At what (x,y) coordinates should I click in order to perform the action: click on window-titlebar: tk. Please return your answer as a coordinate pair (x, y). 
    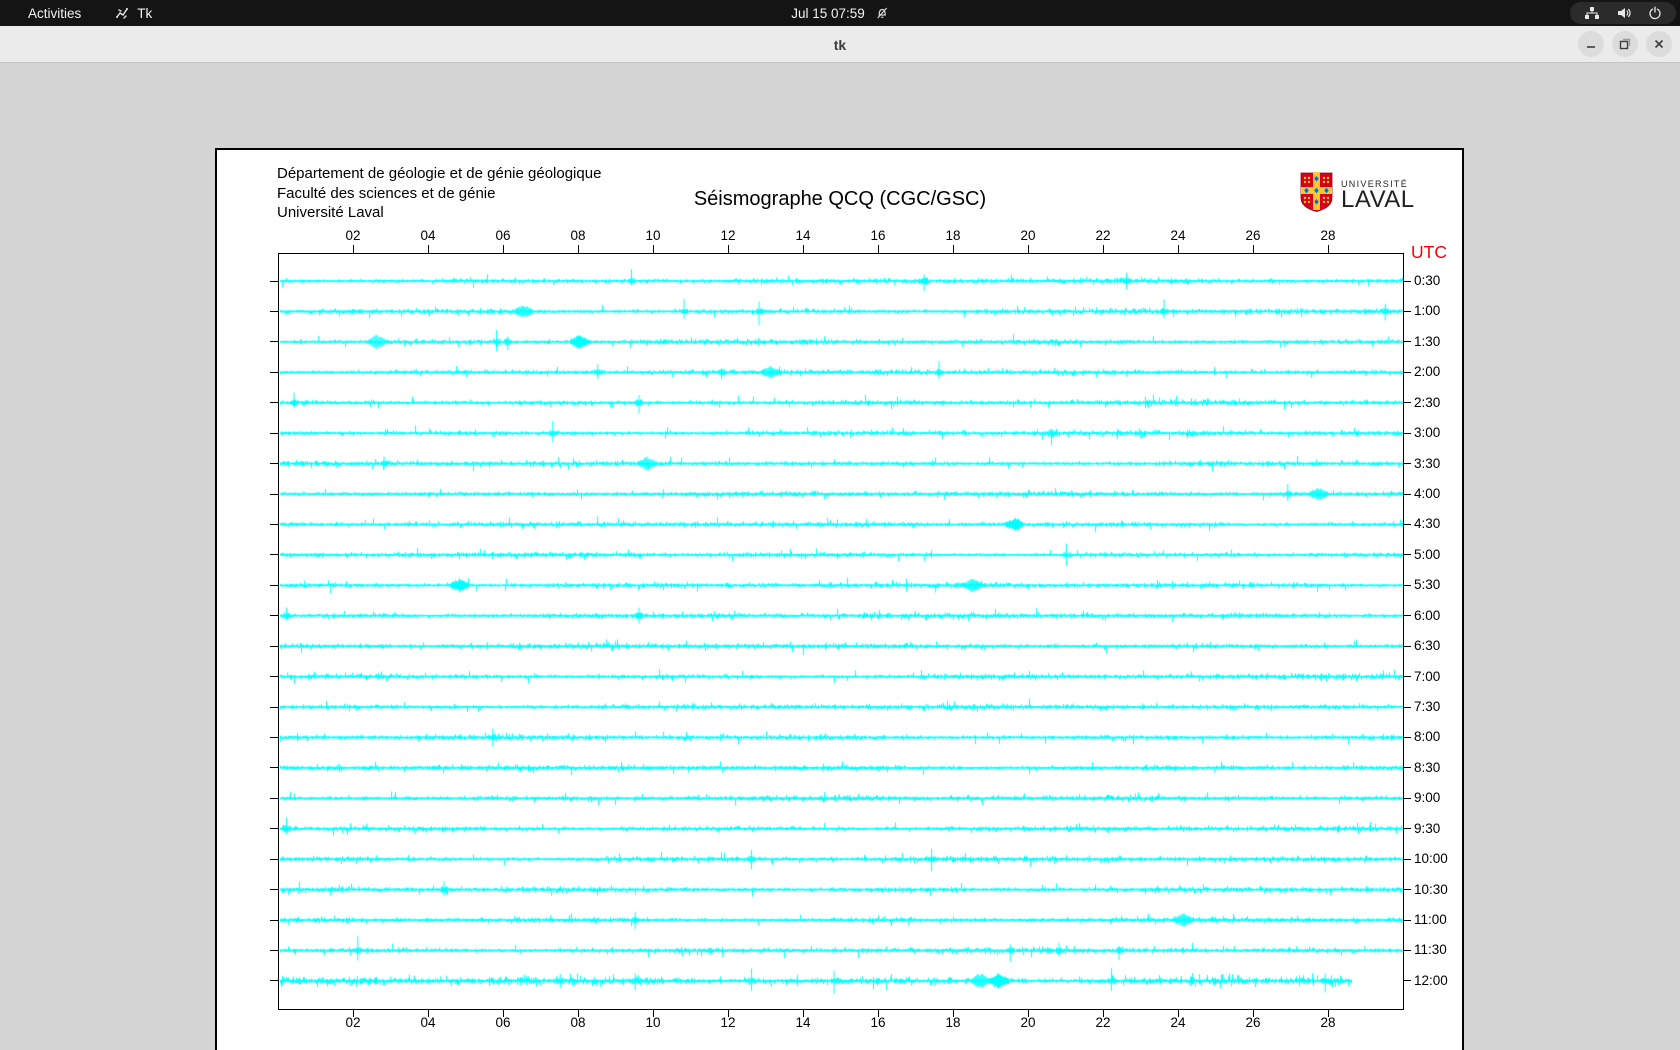
    Looking at the image, I should click on (840, 44).